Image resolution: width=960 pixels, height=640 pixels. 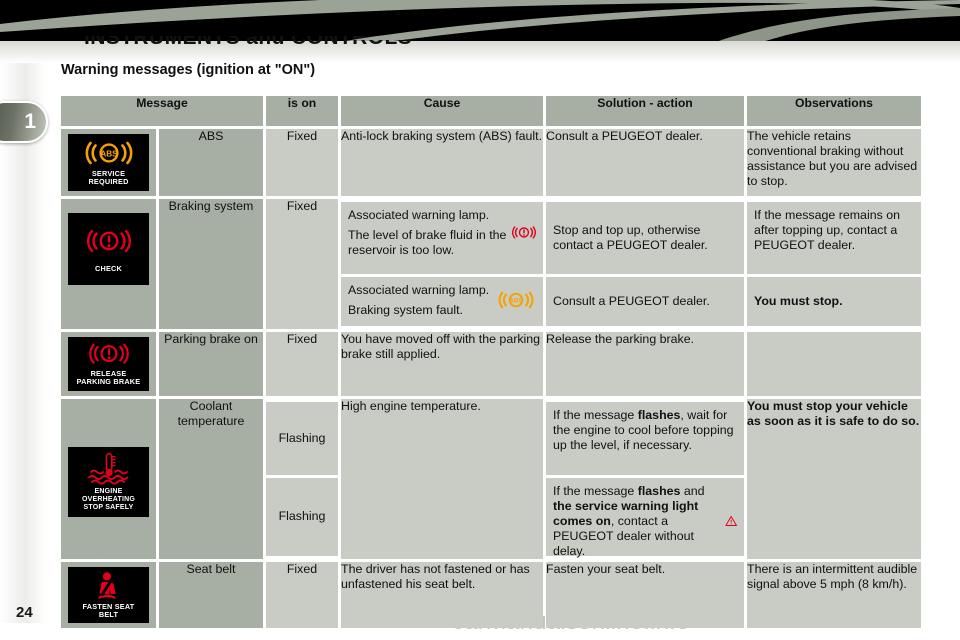 I want to click on message-display-cell: CHECK, so click(x=108, y=263).